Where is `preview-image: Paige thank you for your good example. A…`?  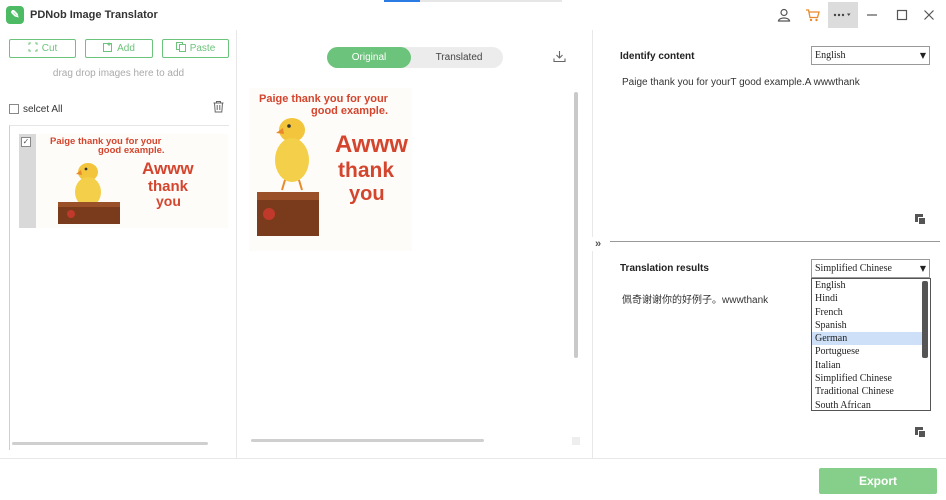
preview-image: Paige thank you for your good example. A… is located at coordinates (330, 169).